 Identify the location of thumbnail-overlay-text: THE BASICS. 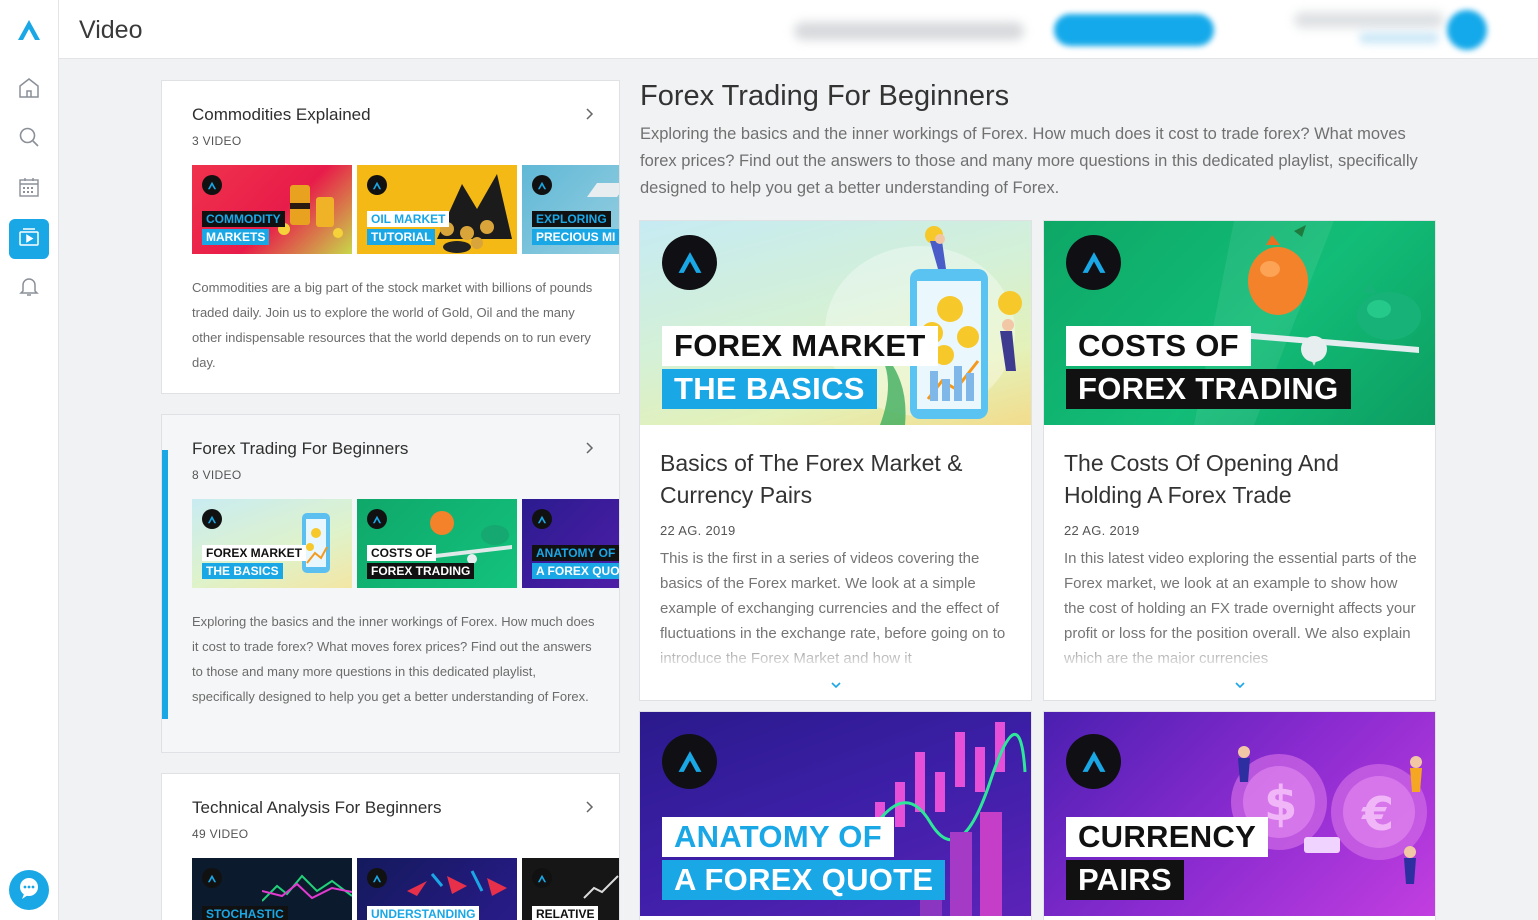
(769, 389).